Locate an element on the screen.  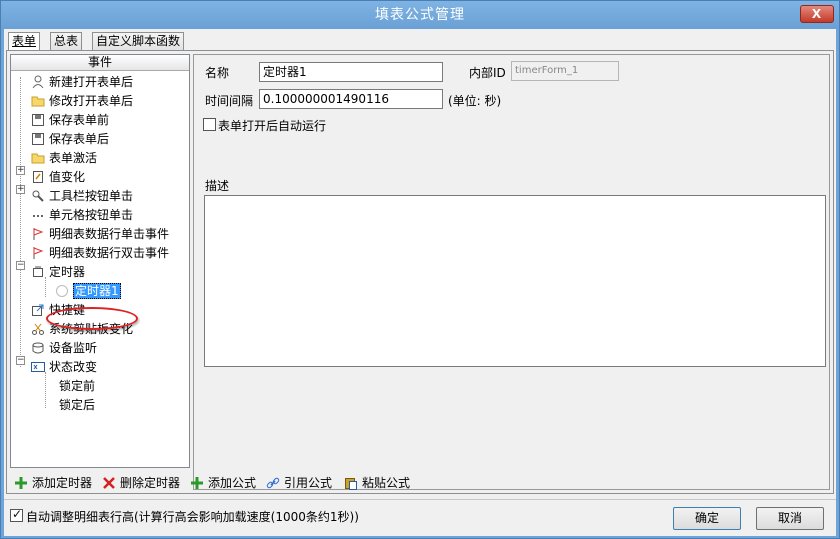
expand-toggle-value-change: + is located at coordinates (20, 170).